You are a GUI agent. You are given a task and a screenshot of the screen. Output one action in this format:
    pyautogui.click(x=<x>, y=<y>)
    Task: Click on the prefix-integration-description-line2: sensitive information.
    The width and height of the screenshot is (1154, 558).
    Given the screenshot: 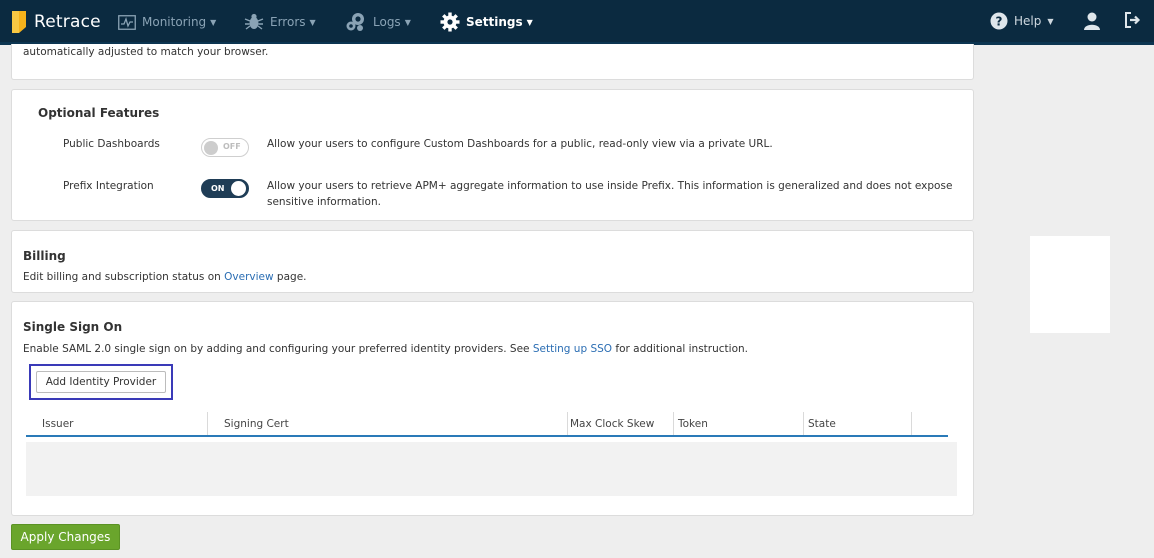 What is the action you would take?
    pyautogui.click(x=324, y=202)
    